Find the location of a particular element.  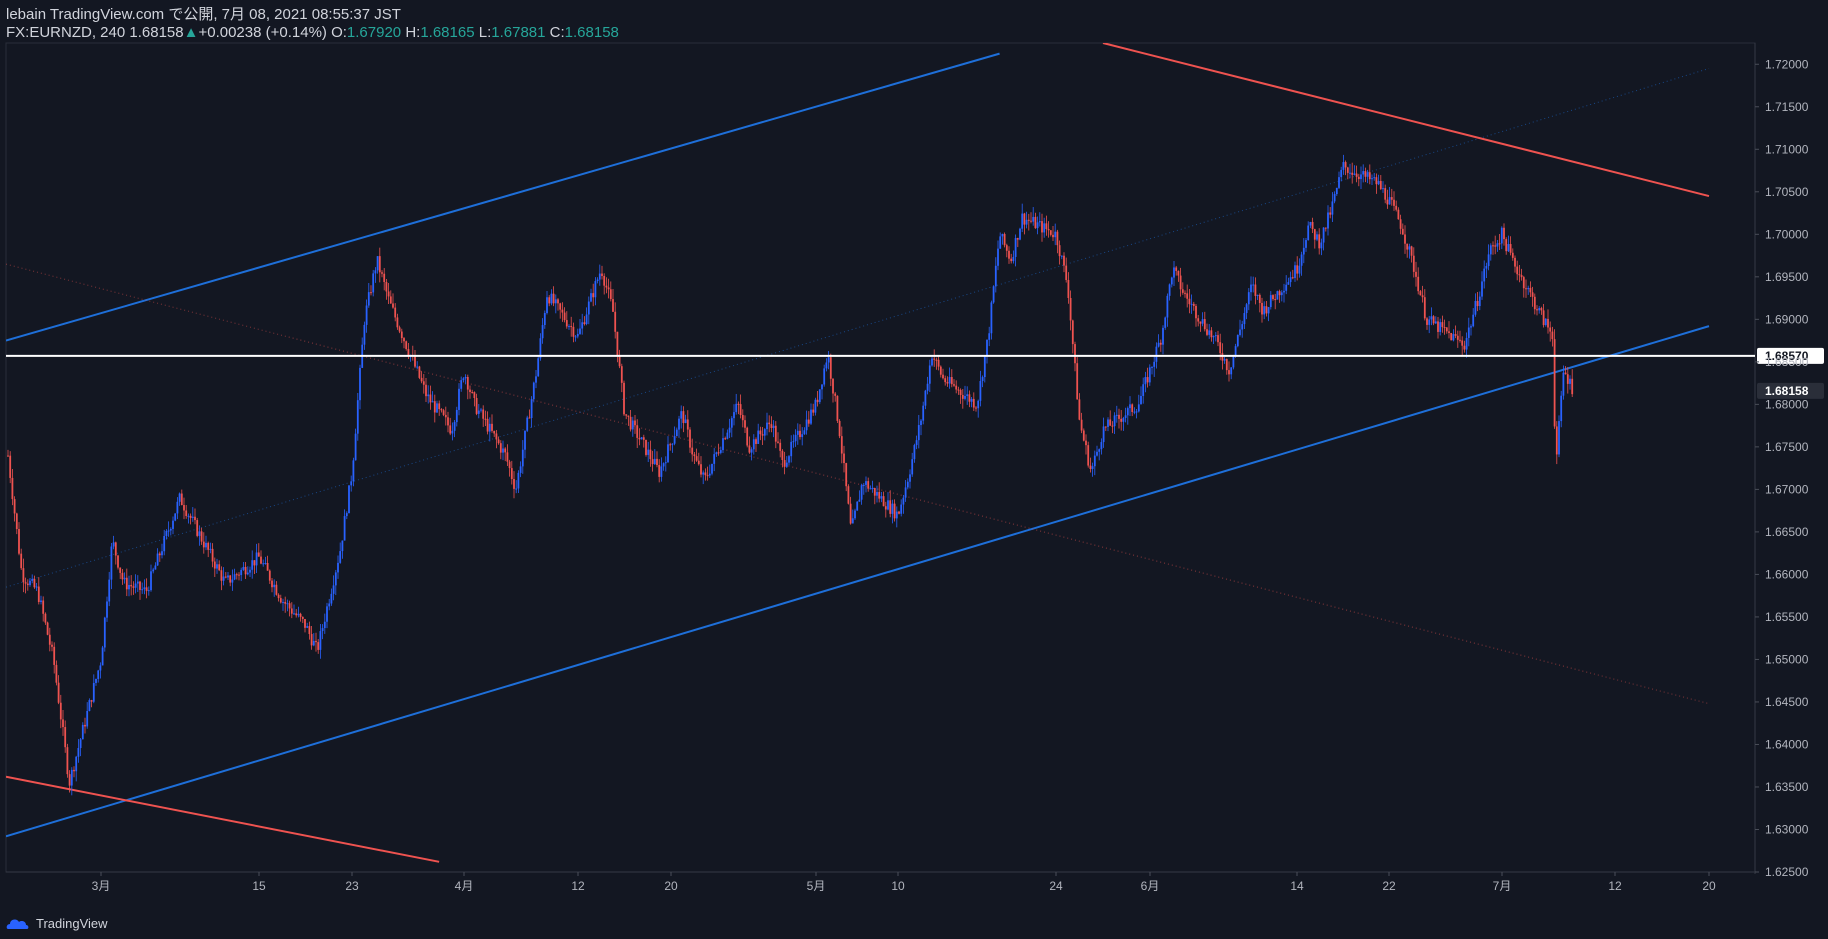

price-tick-label: 1.64500 is located at coordinates (1787, 702).